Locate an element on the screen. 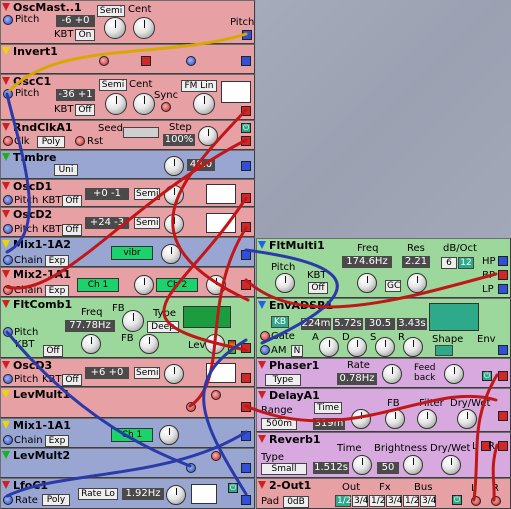  r-input-jack is located at coordinates (496, 501).